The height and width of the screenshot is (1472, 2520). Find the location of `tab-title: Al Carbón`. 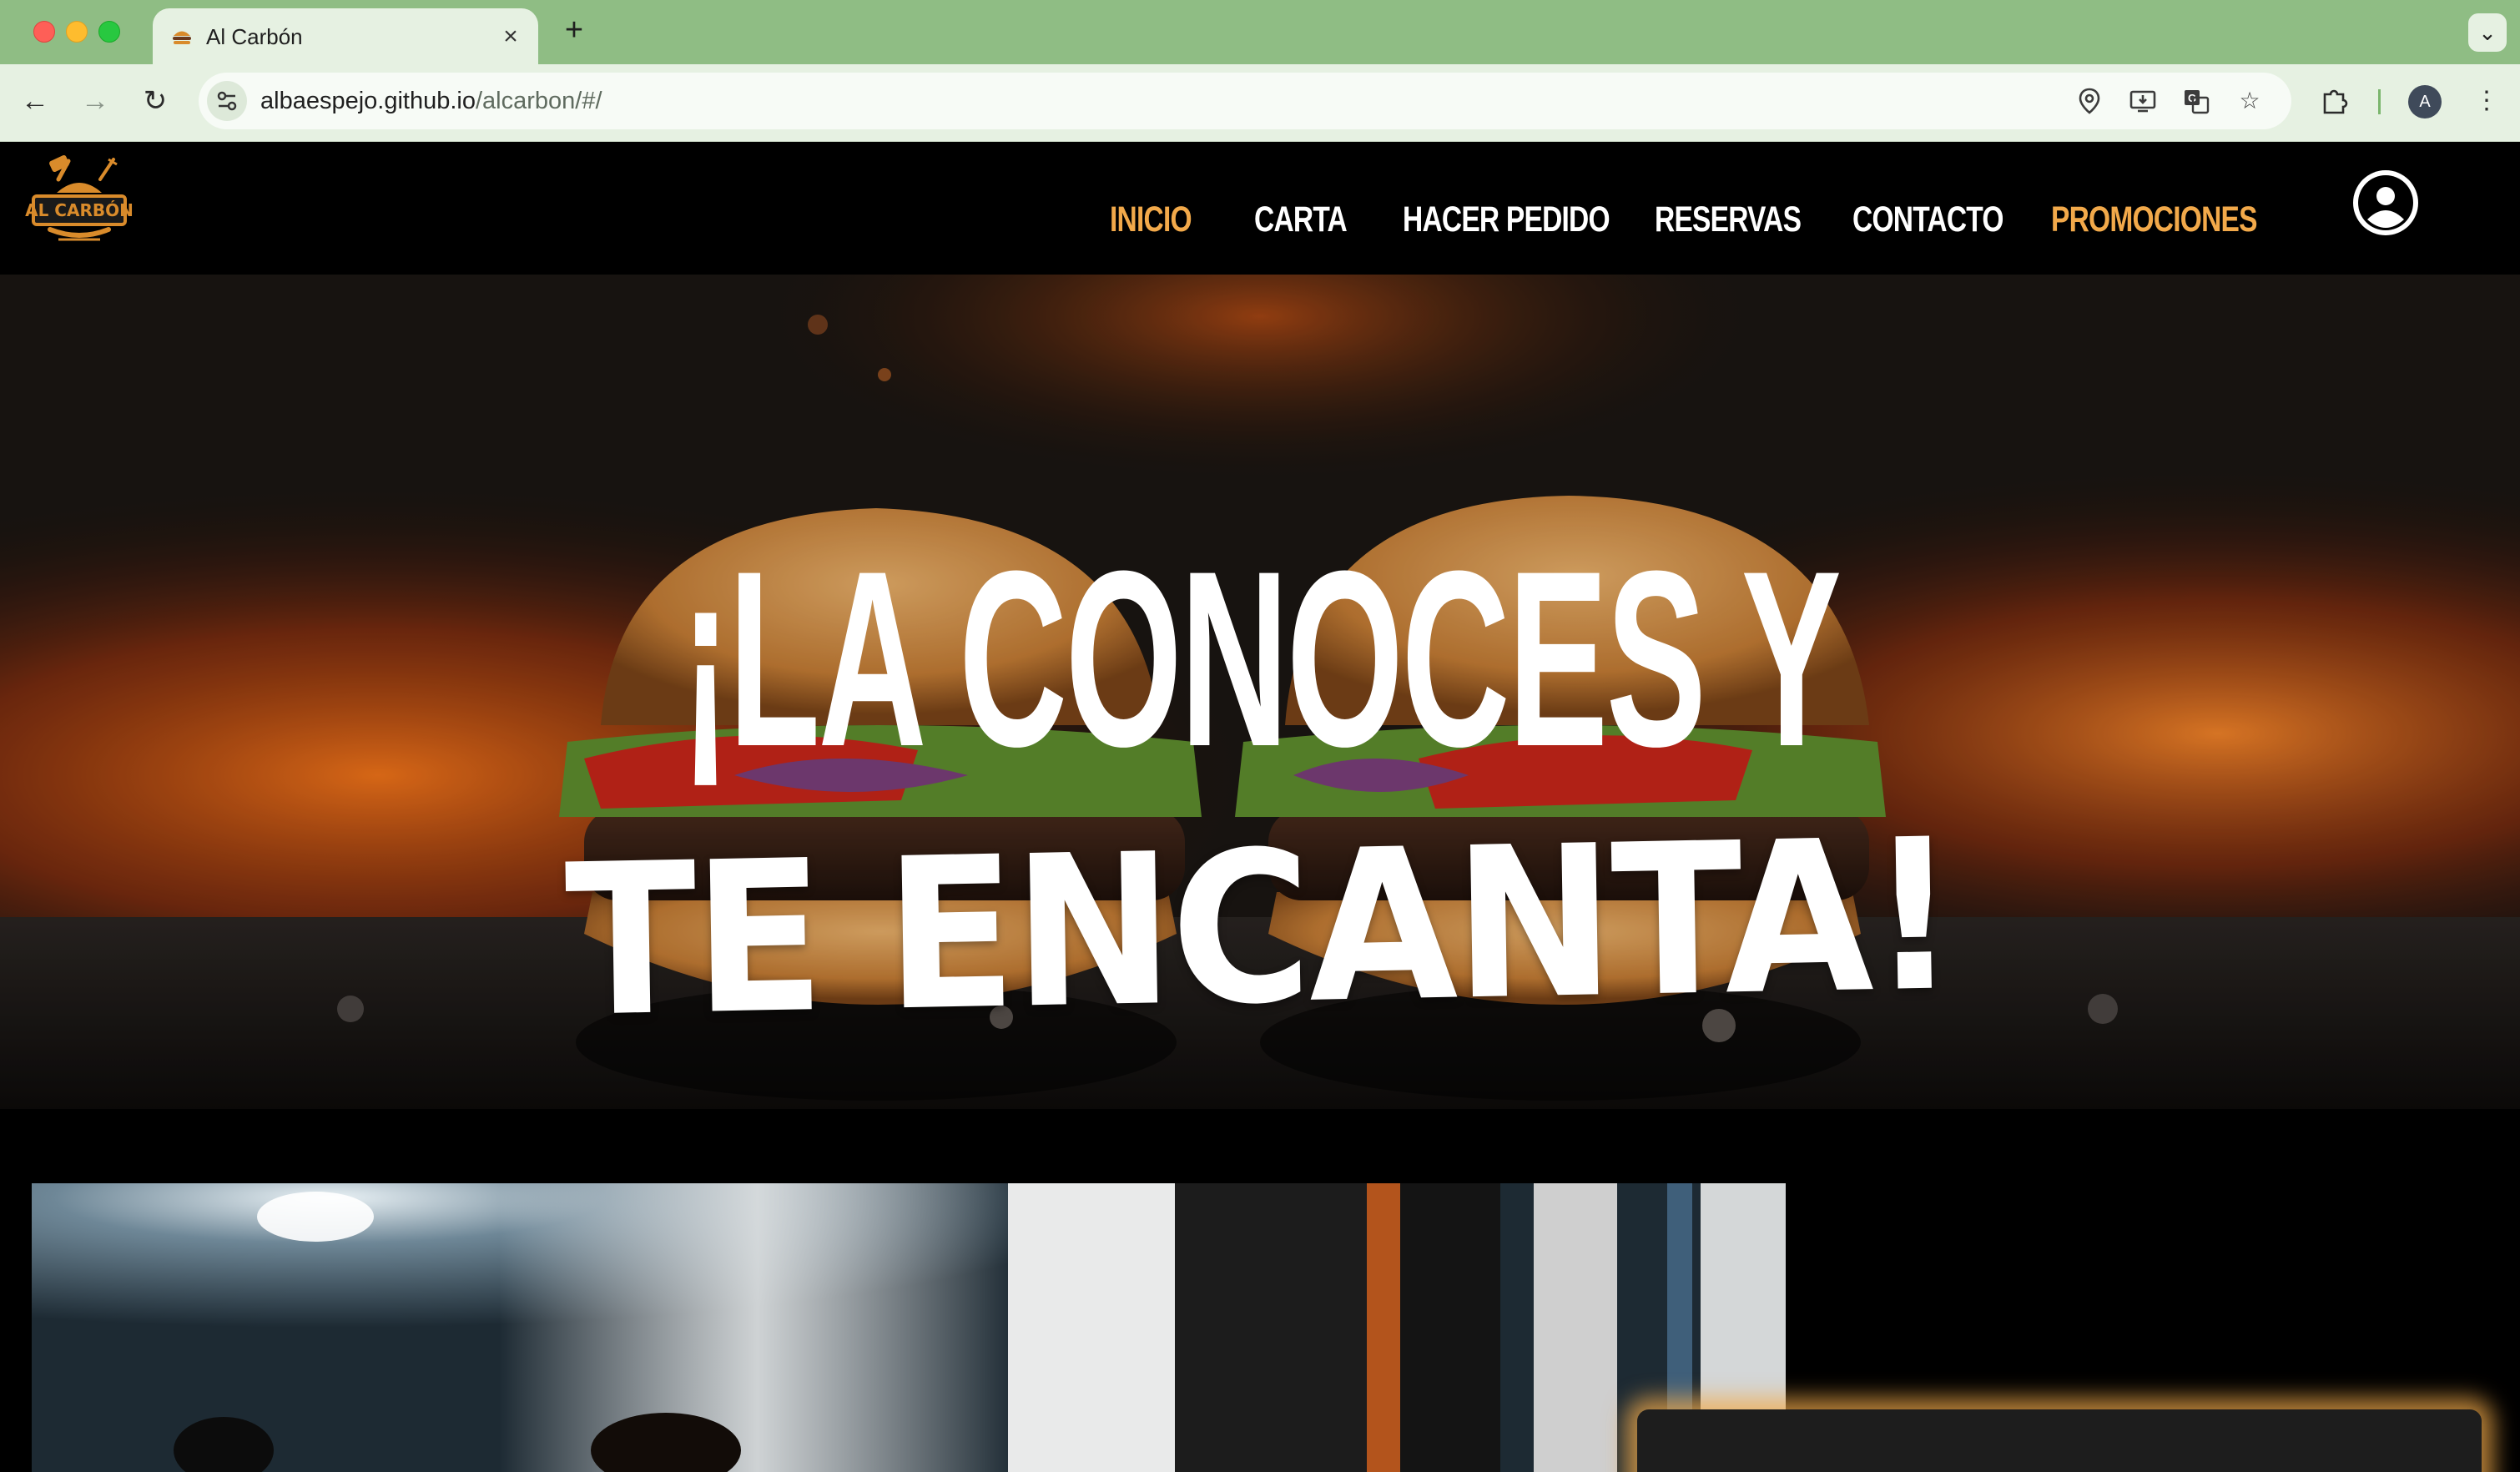

tab-title: Al Carbón is located at coordinates (254, 36).